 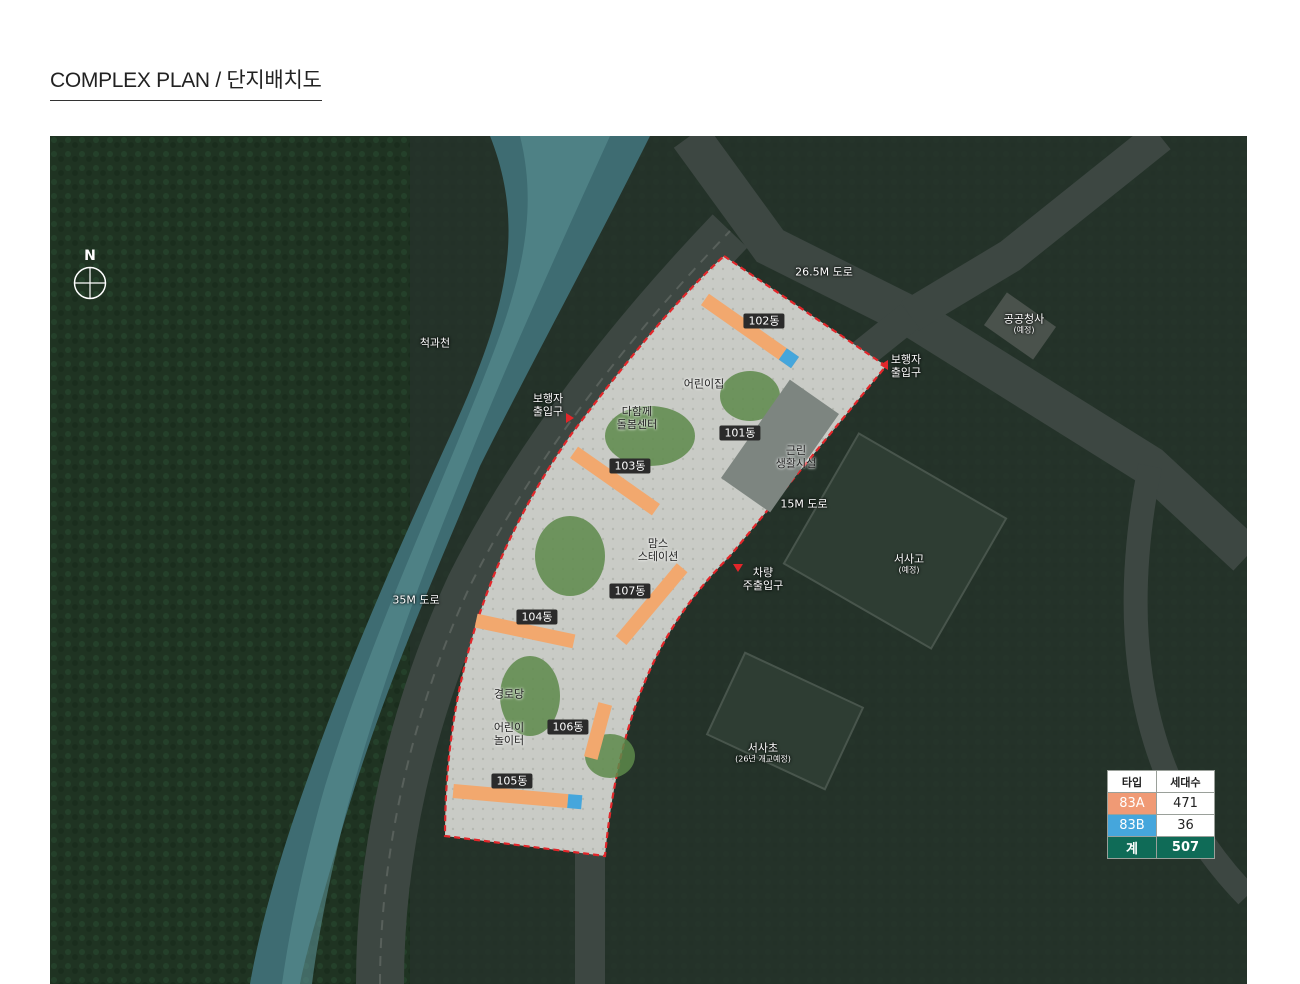 I want to click on label-road-15m: 15M 도로, so click(x=804, y=504).